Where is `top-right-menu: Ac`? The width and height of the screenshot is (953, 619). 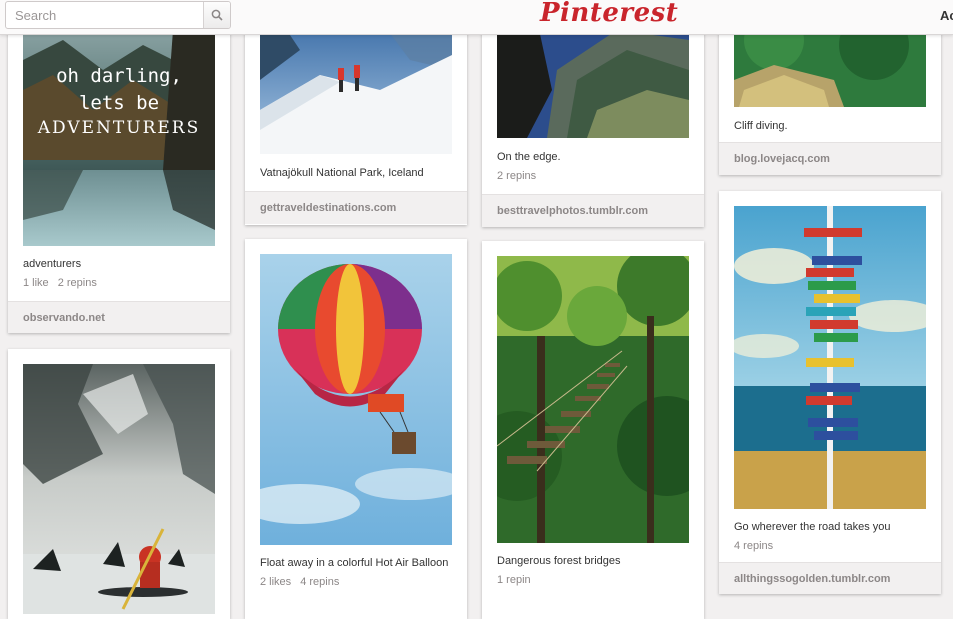
top-right-menu: Ac is located at coordinates (946, 15).